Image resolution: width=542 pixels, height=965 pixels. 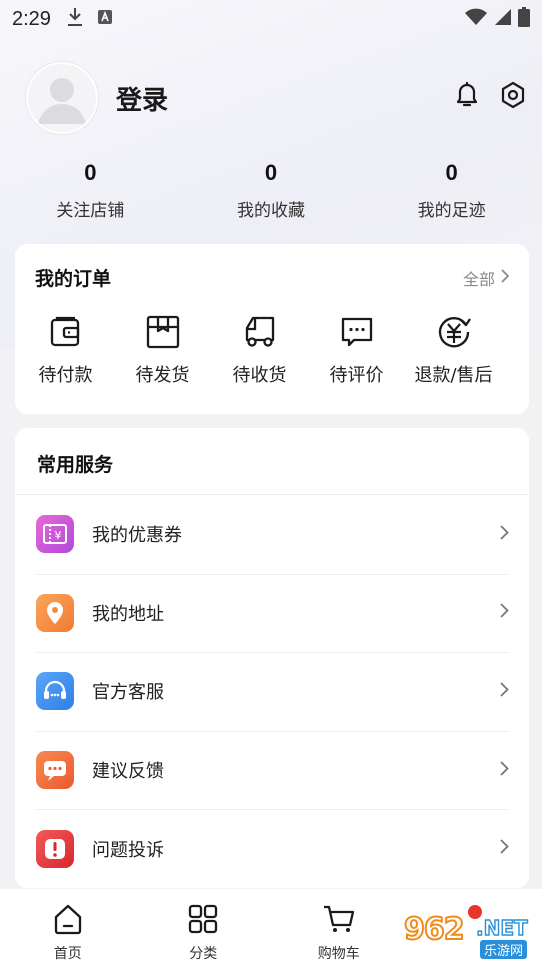 What do you see at coordinates (67, 954) in the screenshot?
I see `tab-label: 首页` at bounding box center [67, 954].